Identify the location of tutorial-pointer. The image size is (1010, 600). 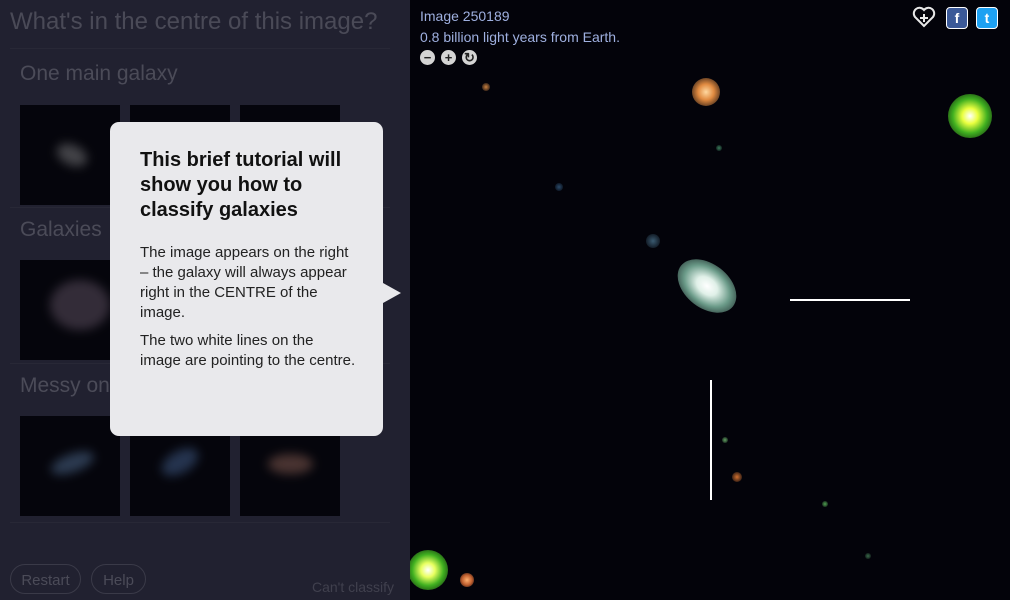
(392, 293).